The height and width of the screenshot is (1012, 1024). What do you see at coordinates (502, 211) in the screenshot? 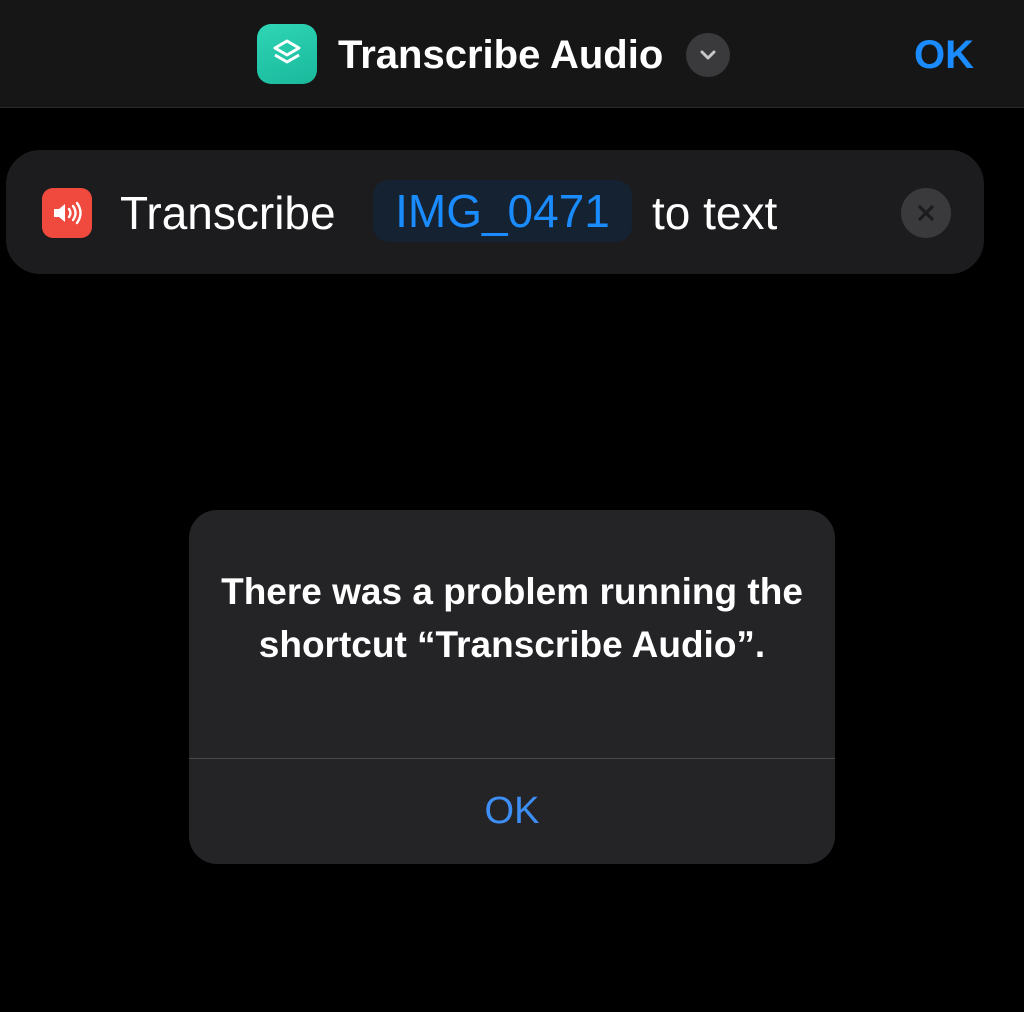
I see `variable-token: IMG_0471` at bounding box center [502, 211].